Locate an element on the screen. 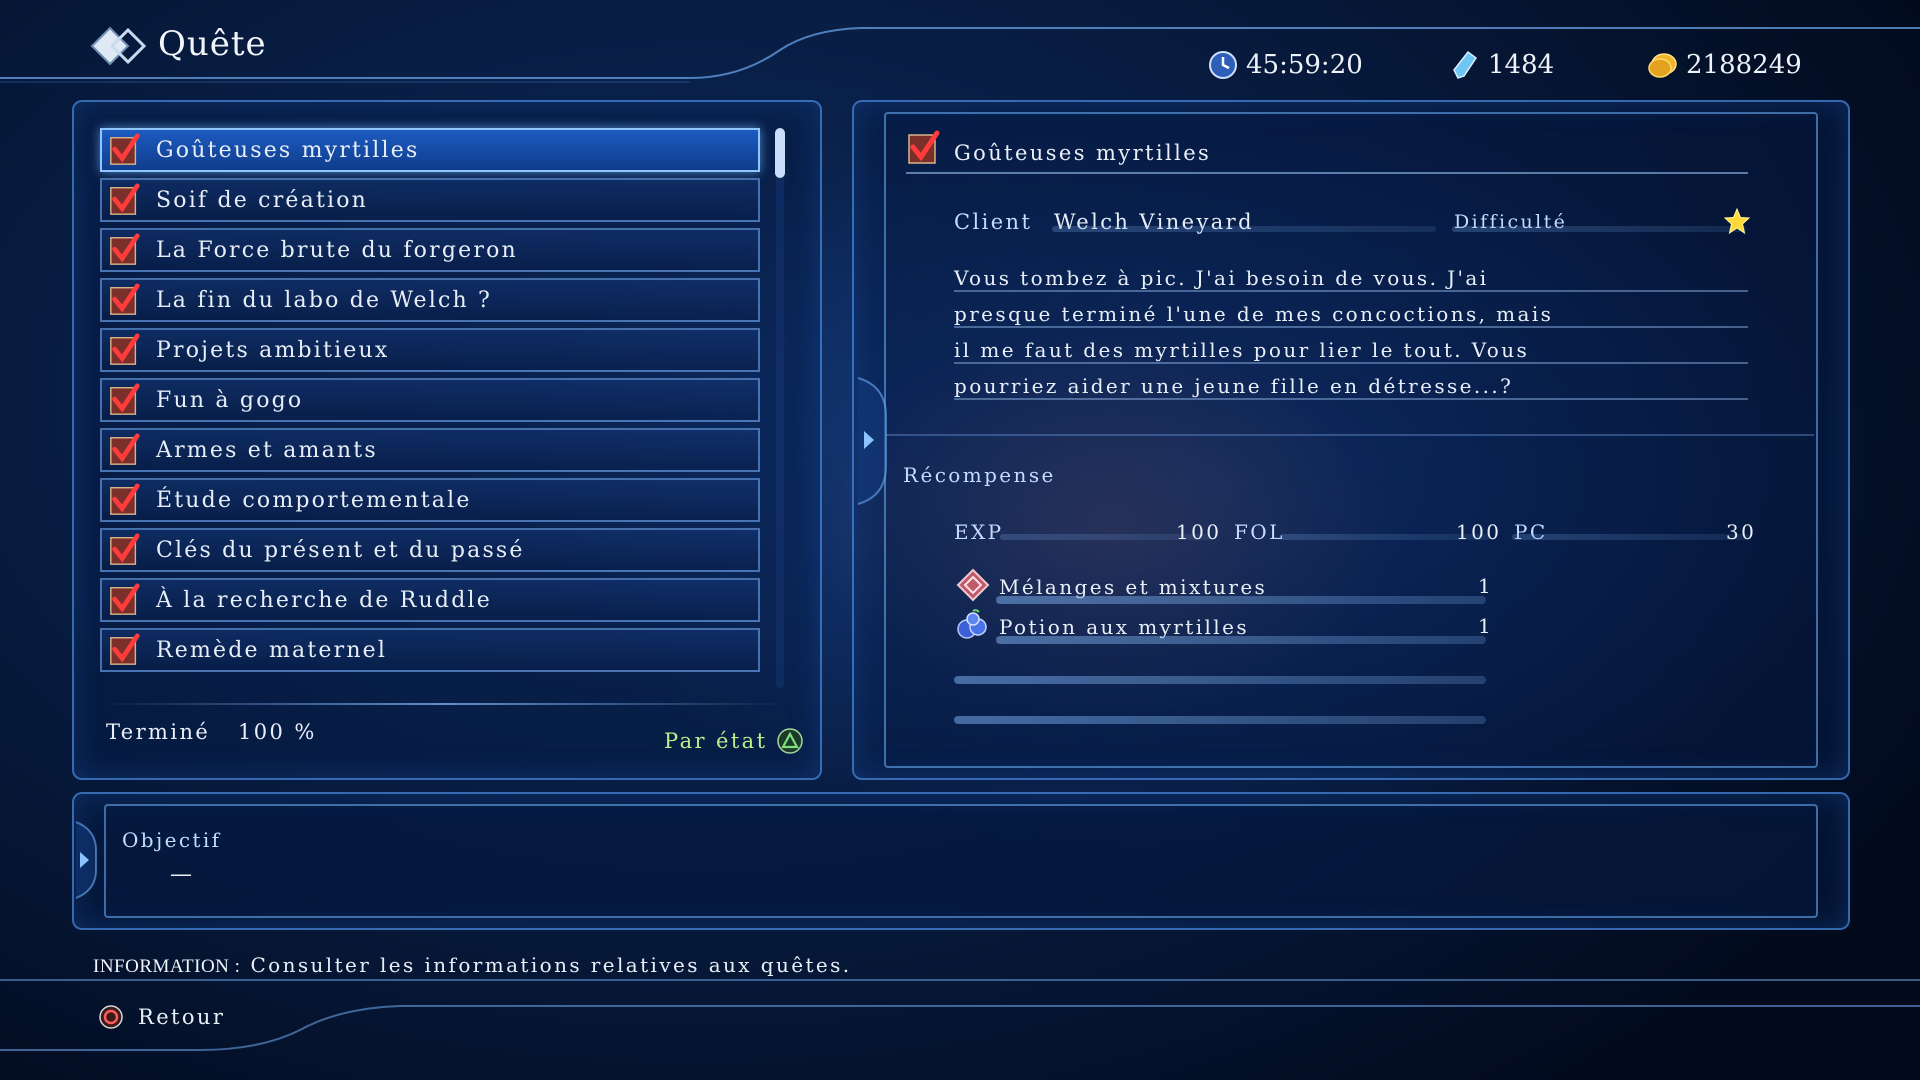  play-time-value: 45:59:20 is located at coordinates (1304, 65).